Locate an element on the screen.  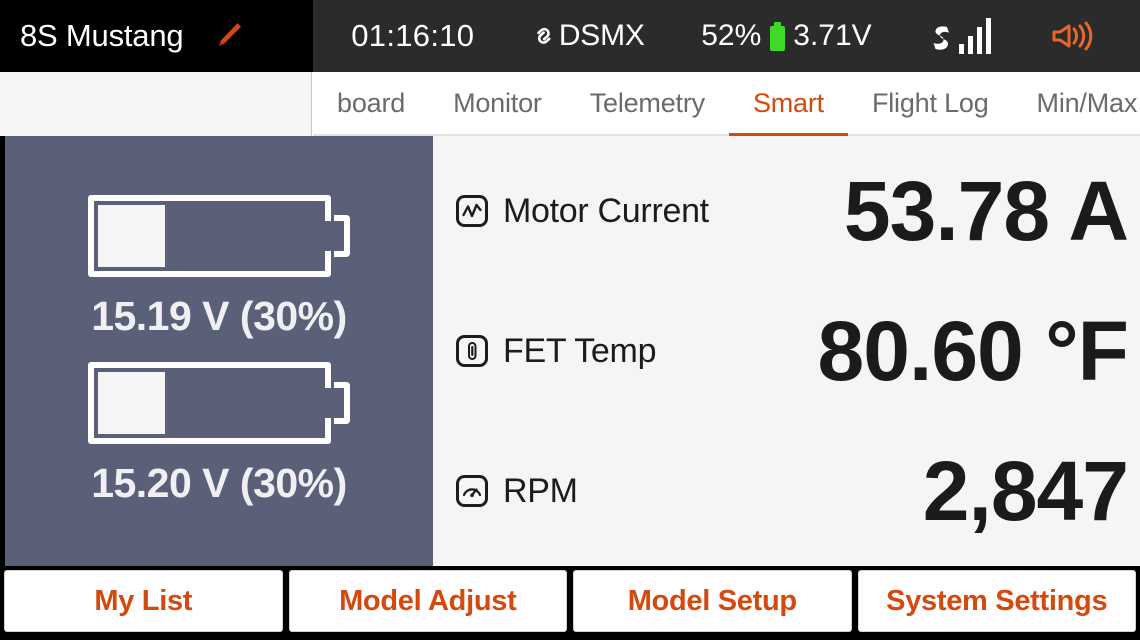
battery-percent: 52% is located at coordinates (731, 35).